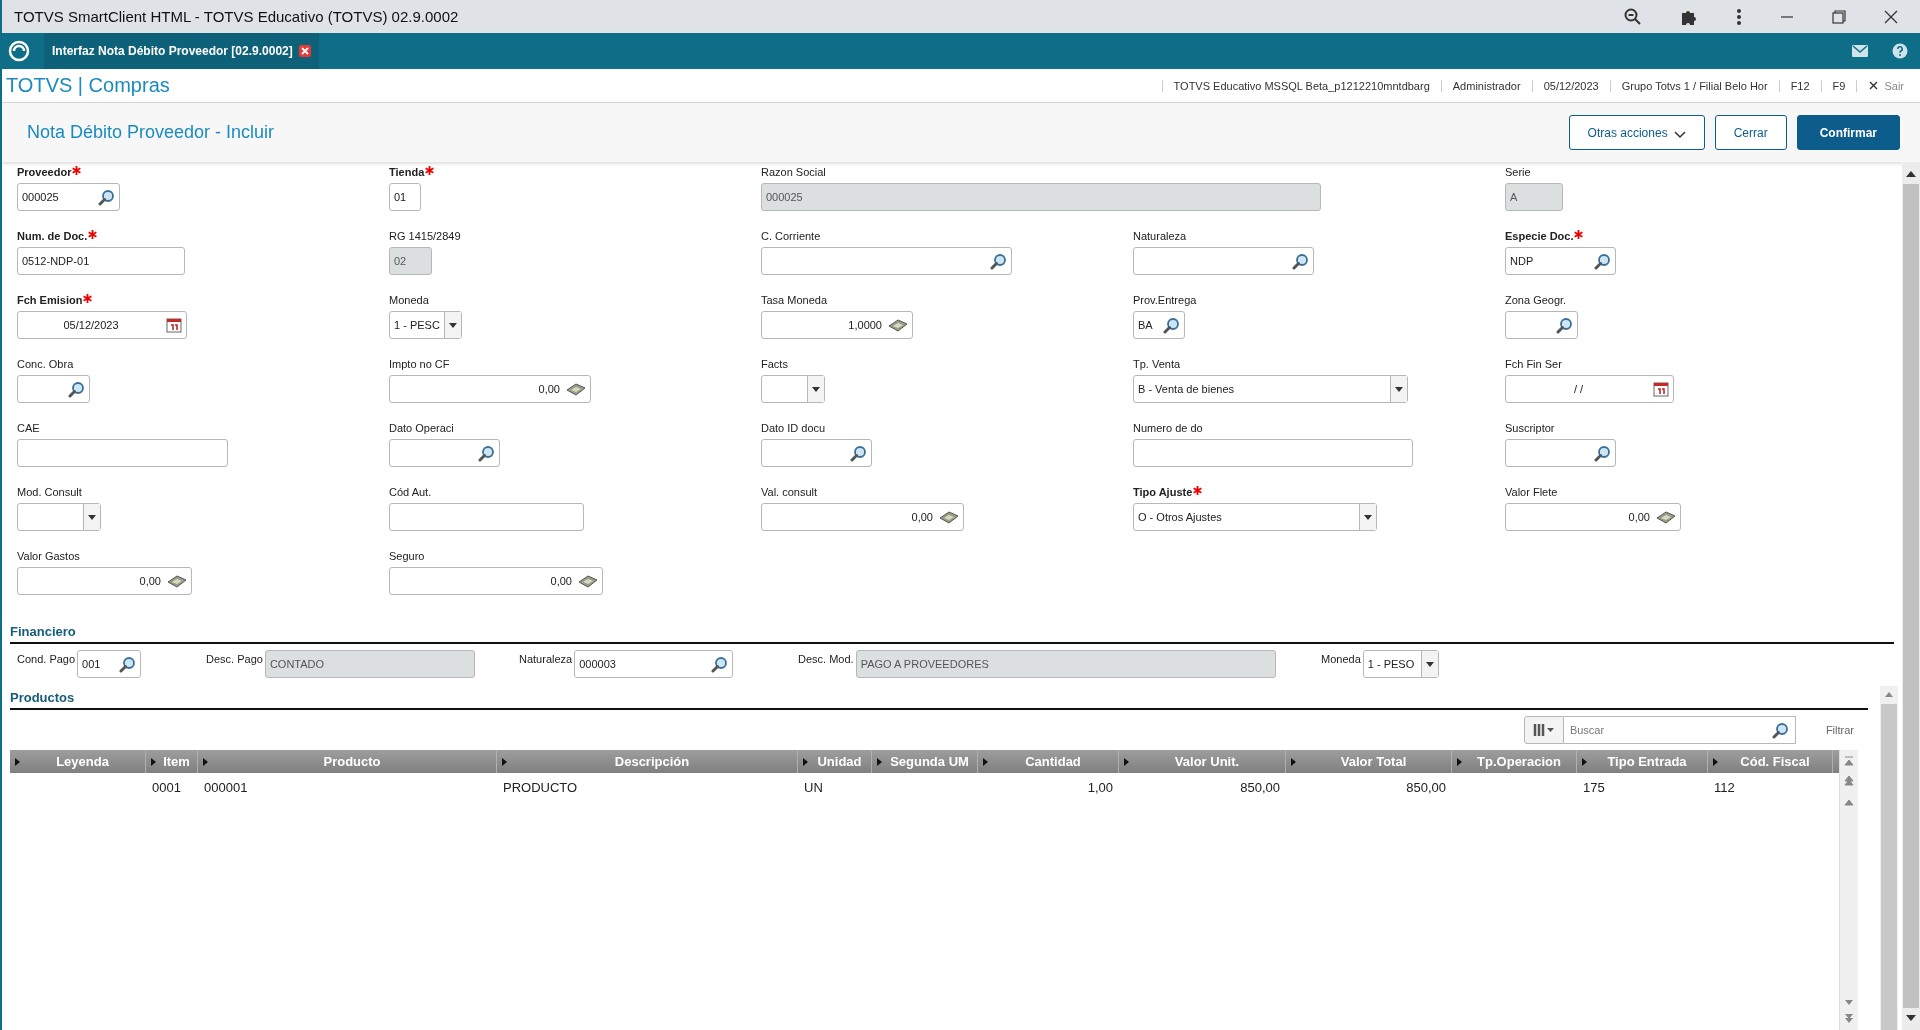 The image size is (1920, 1030). I want to click on header-info: Grupo Totvs 1 / Filial Belo Hor, so click(1694, 85).